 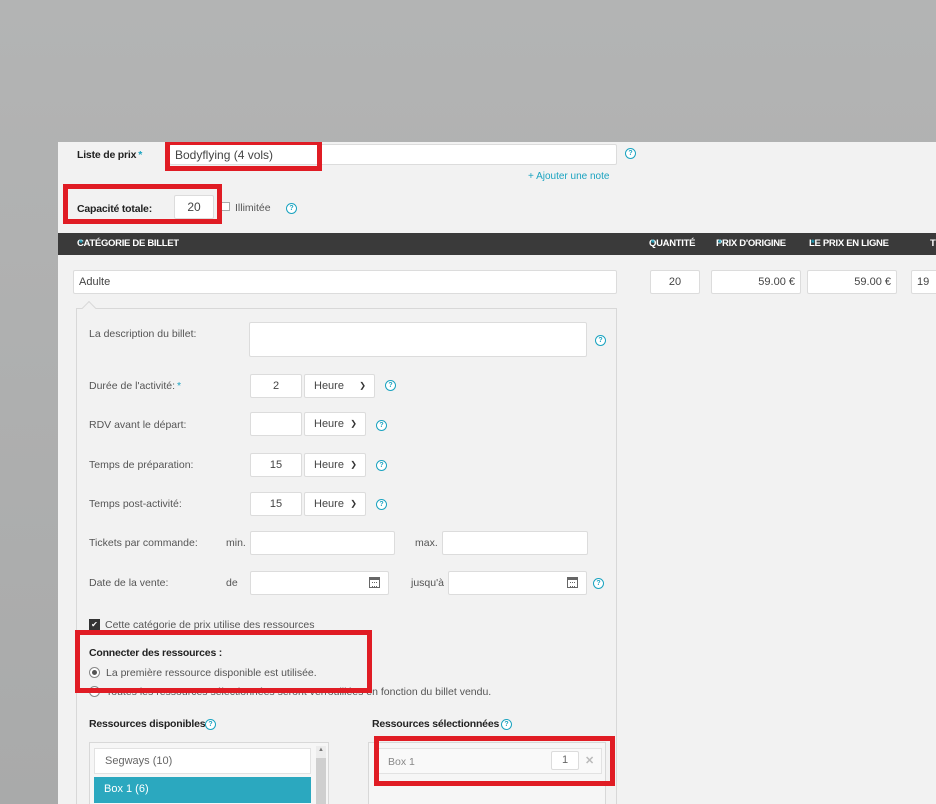 I want to click on available-resources-title: Ressources disponibles, so click(x=147, y=724).